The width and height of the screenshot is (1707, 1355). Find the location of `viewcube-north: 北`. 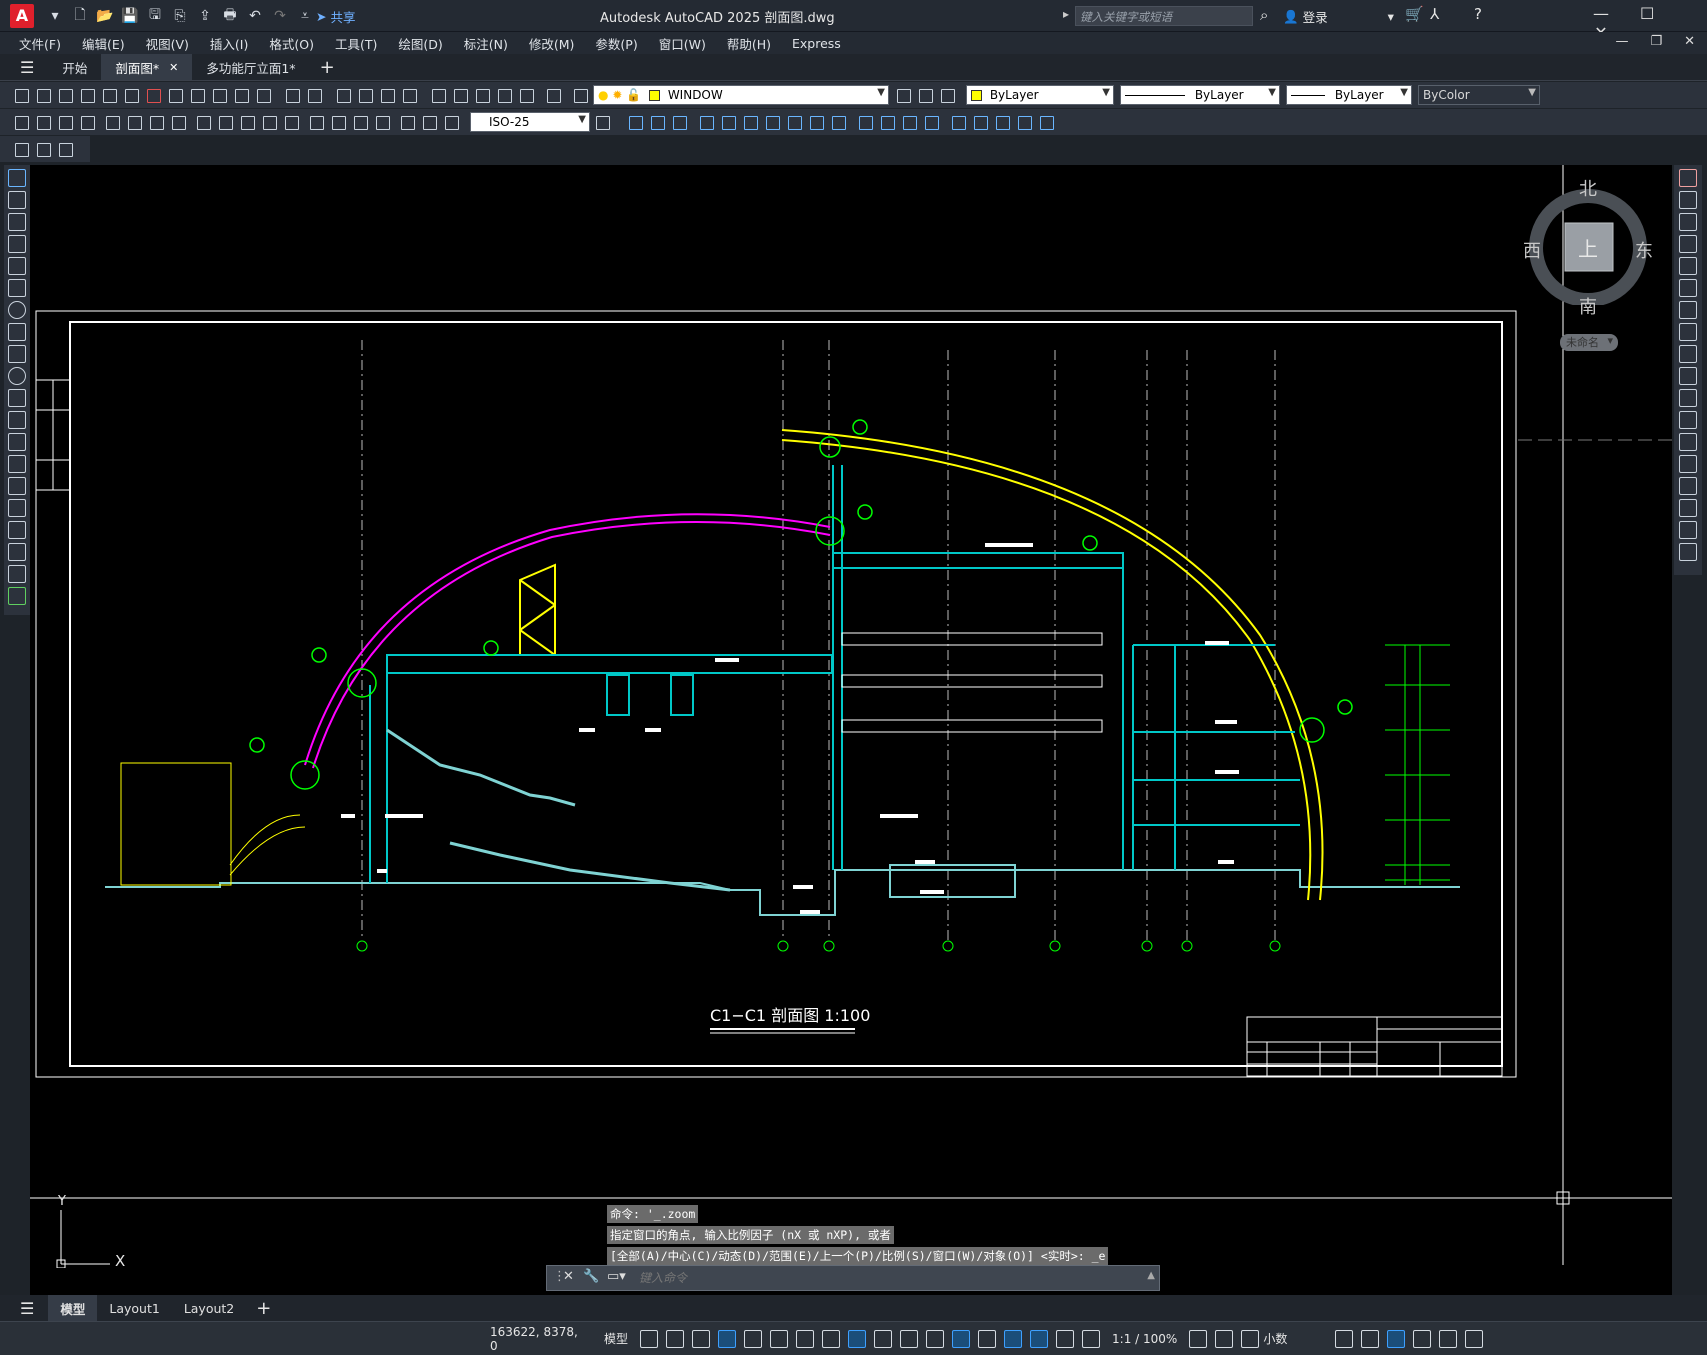

viewcube-north: 北 is located at coordinates (1588, 188).